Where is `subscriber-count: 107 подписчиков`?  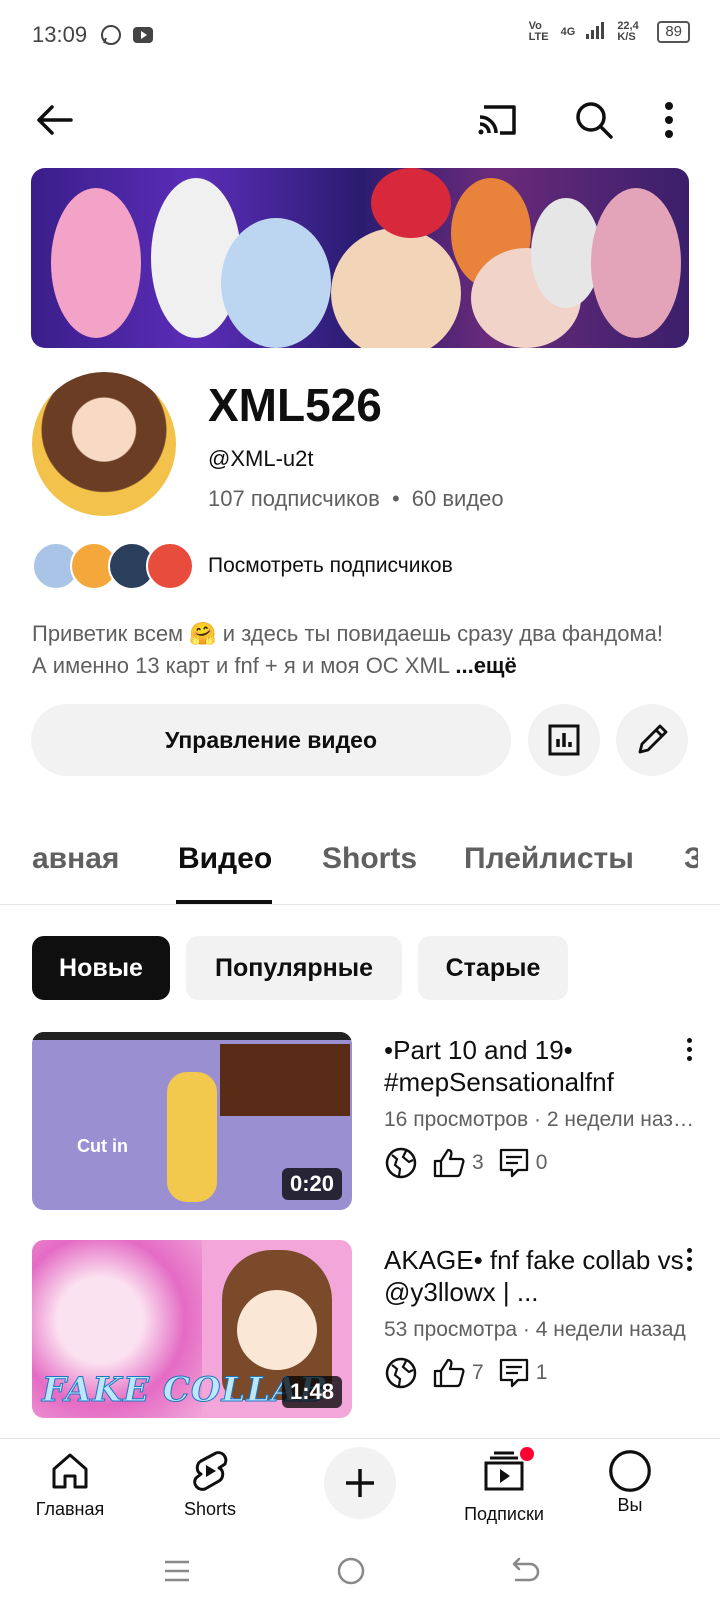 subscriber-count: 107 подписчиков is located at coordinates (294, 498).